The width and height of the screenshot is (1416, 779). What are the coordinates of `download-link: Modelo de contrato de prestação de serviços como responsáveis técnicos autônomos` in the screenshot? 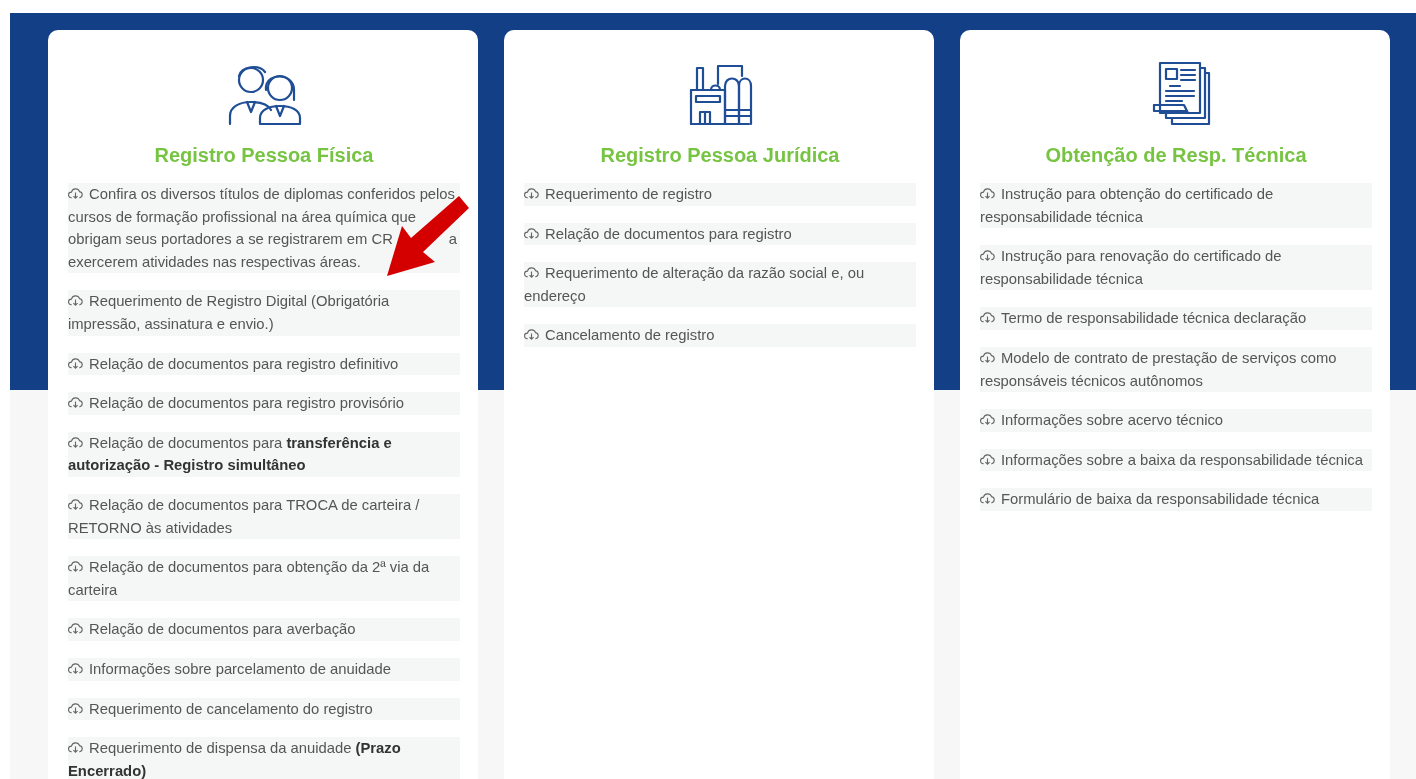 It's located at (1176, 369).